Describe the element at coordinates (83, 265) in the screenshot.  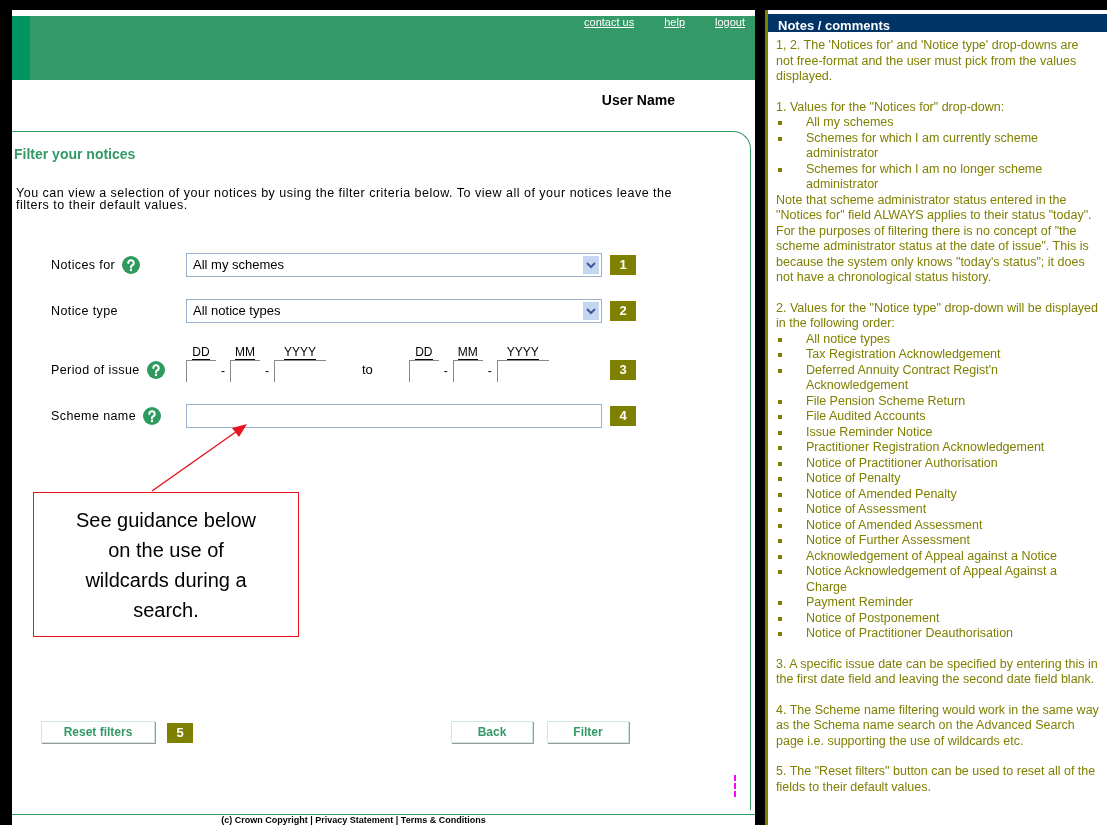
I see `field-label: Notices for` at that location.